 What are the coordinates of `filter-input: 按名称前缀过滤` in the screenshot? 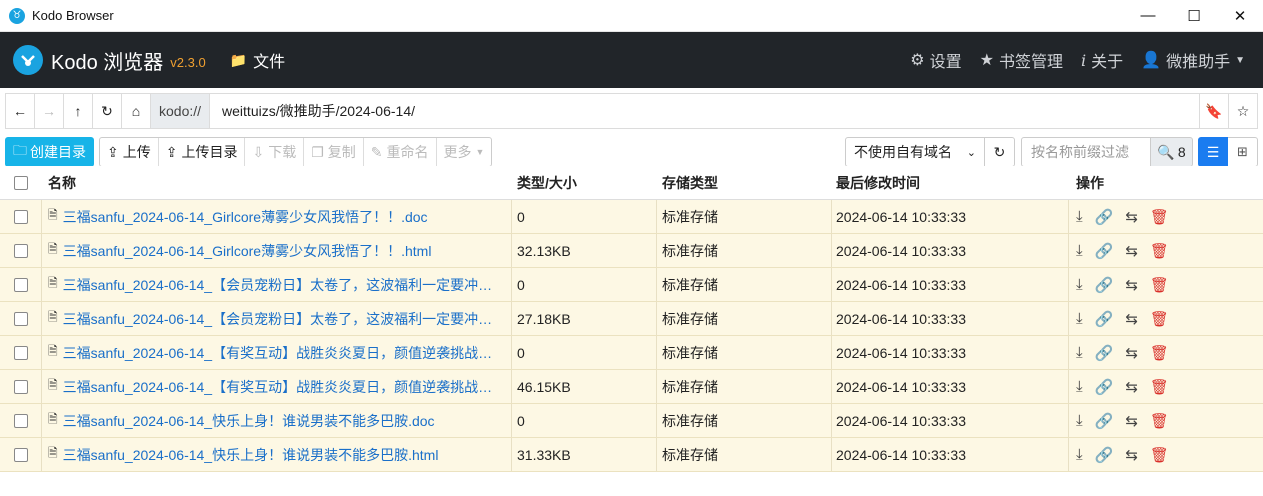 It's located at (1086, 152).